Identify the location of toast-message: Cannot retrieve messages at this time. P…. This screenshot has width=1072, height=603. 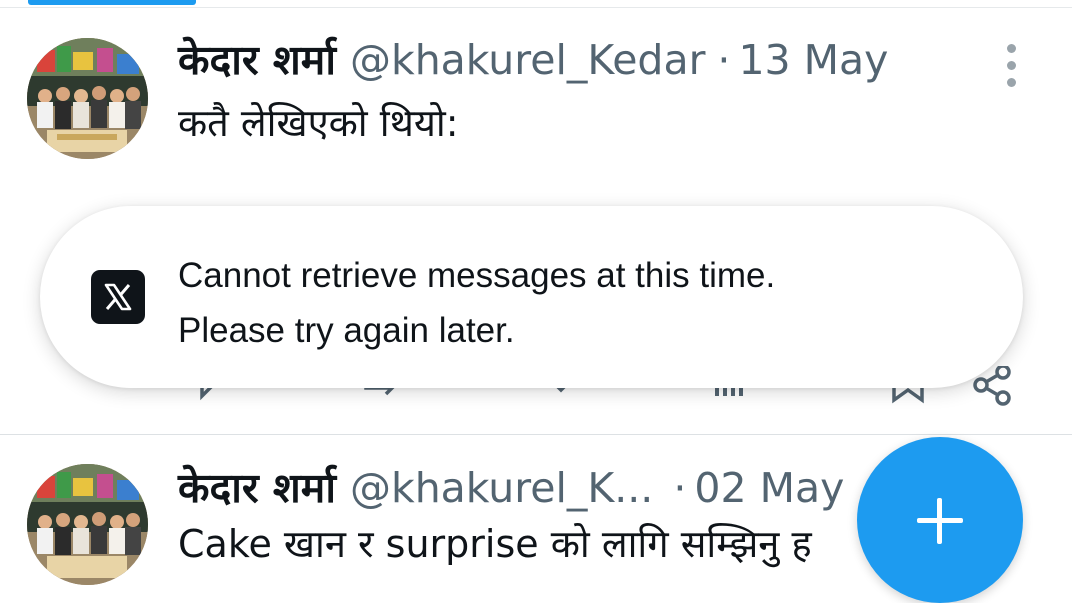
(476, 303).